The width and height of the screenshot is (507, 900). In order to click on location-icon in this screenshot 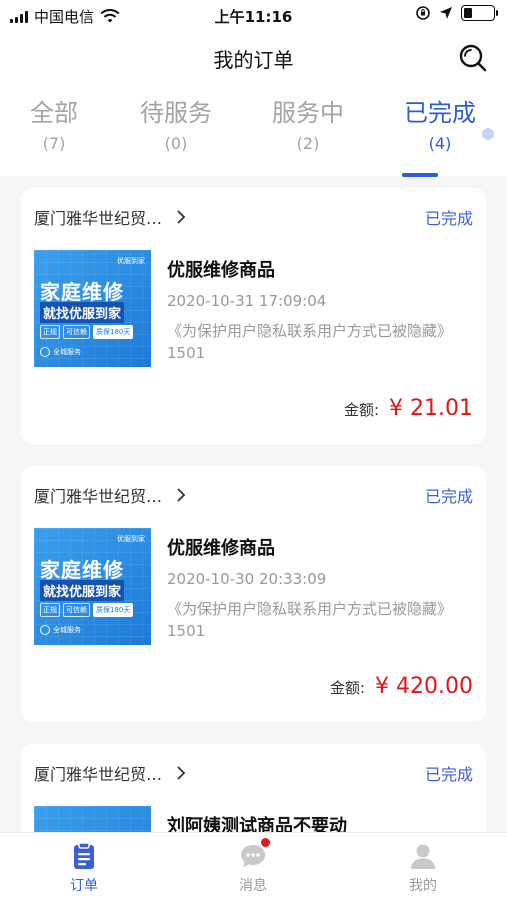, I will do `click(446, 13)`.